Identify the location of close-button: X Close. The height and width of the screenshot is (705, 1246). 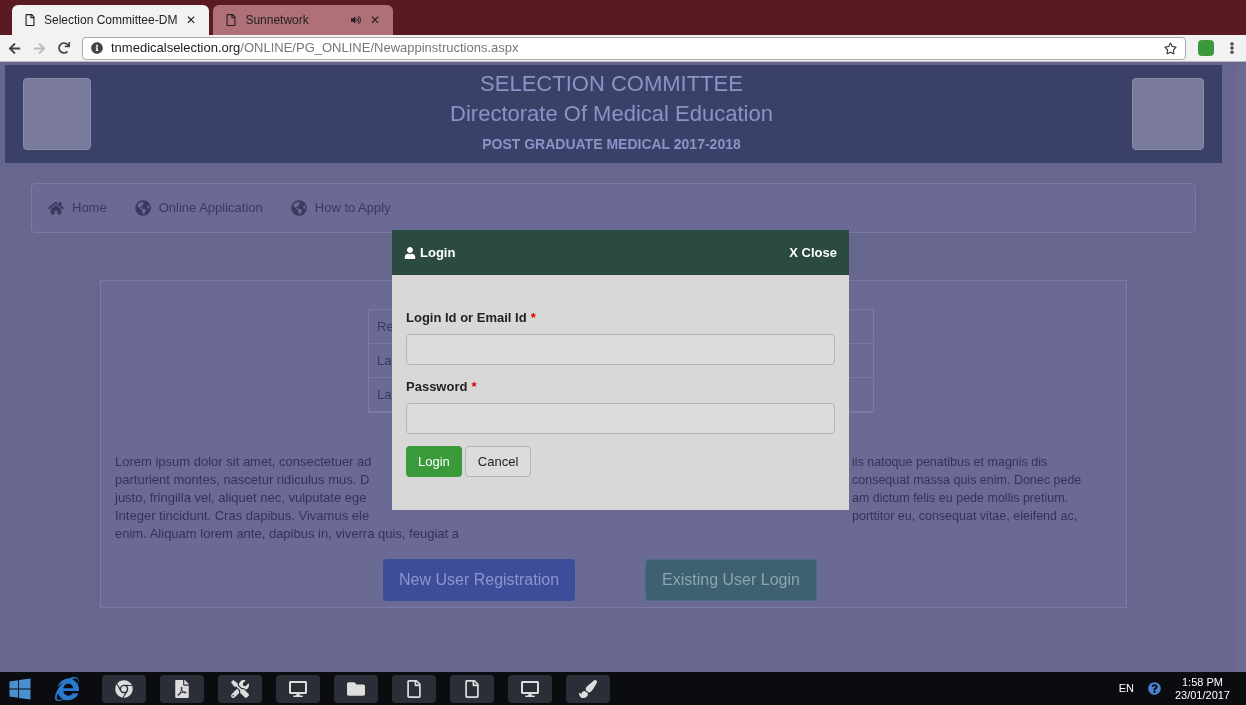
(813, 252).